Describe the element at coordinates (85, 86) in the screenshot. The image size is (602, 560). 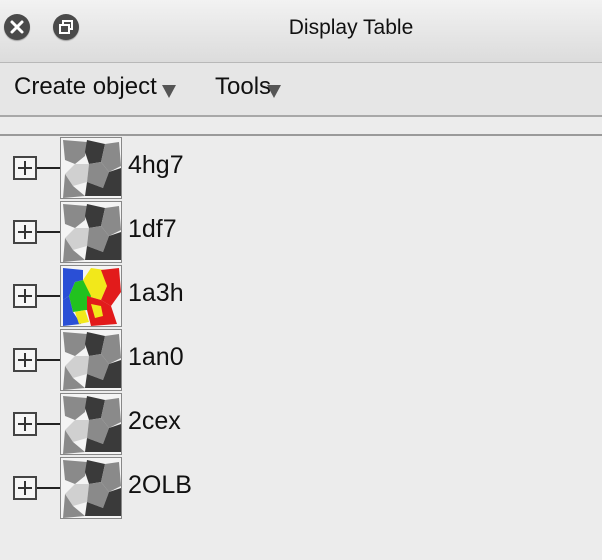
I see `create-object-label: Create object` at that location.